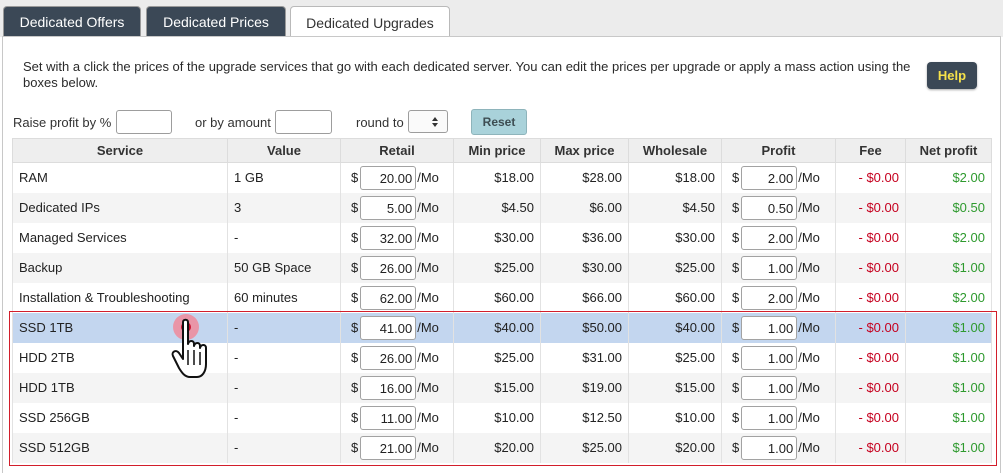  I want to click on max-price-cell: $66.00, so click(584, 297).